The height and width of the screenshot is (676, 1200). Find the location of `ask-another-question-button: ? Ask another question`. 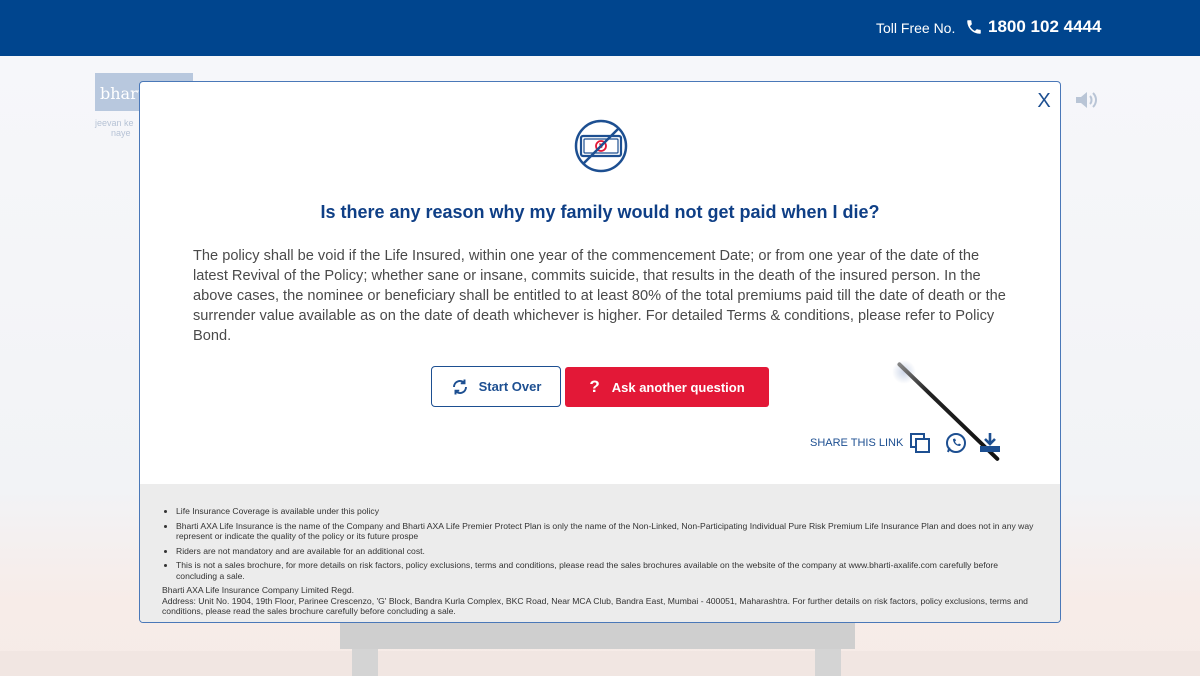

ask-another-question-button: ? Ask another question is located at coordinates (667, 387).